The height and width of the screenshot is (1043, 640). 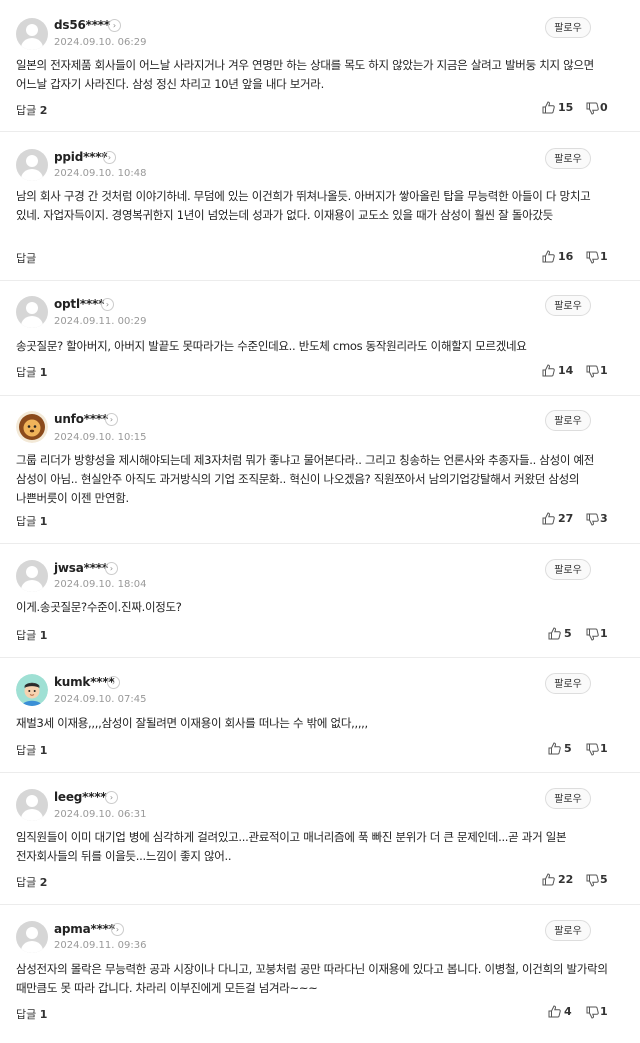 I want to click on boy-avatar-image, so click(x=32, y=690).